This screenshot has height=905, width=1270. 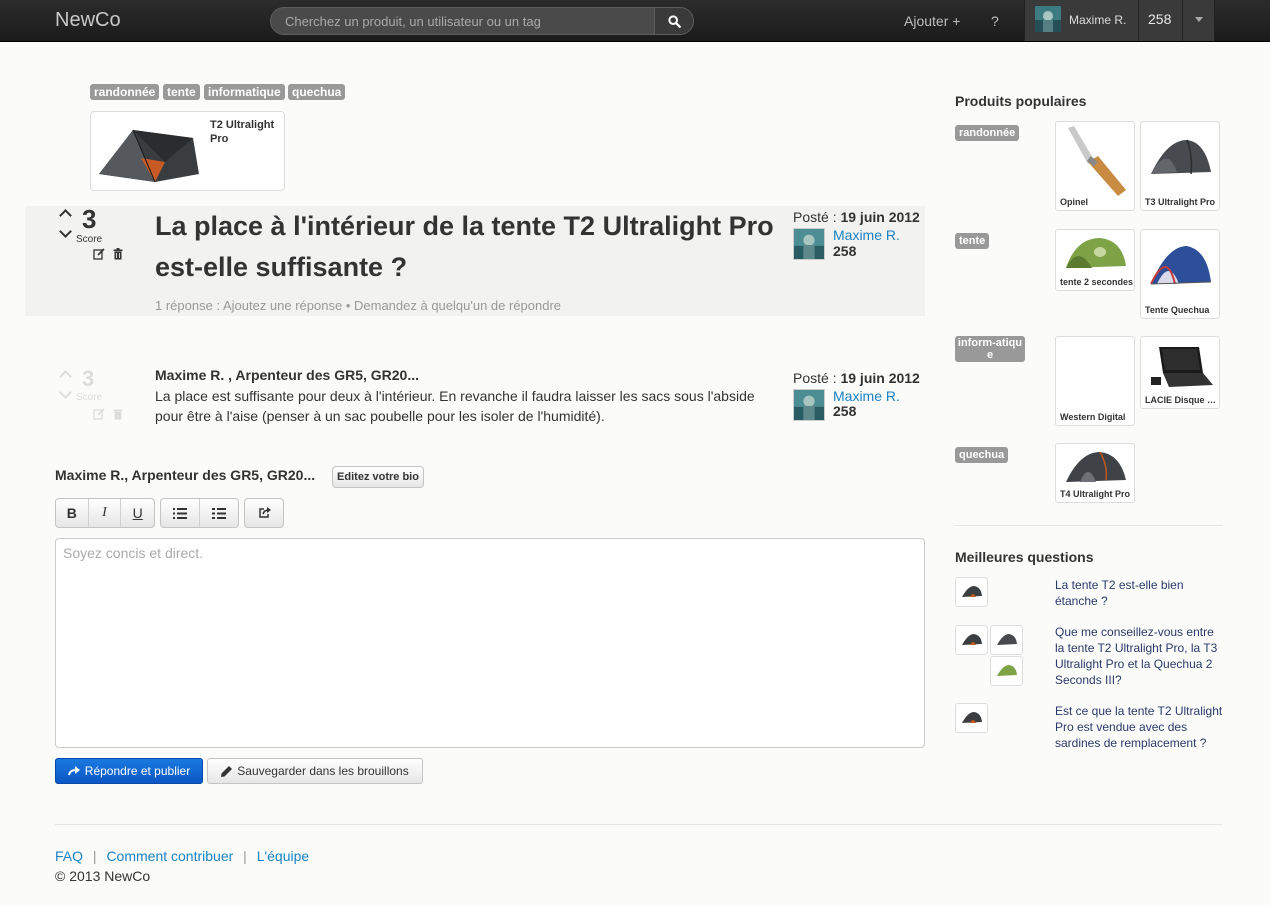 What do you see at coordinates (227, 771) in the screenshot?
I see `pencil-icon` at bounding box center [227, 771].